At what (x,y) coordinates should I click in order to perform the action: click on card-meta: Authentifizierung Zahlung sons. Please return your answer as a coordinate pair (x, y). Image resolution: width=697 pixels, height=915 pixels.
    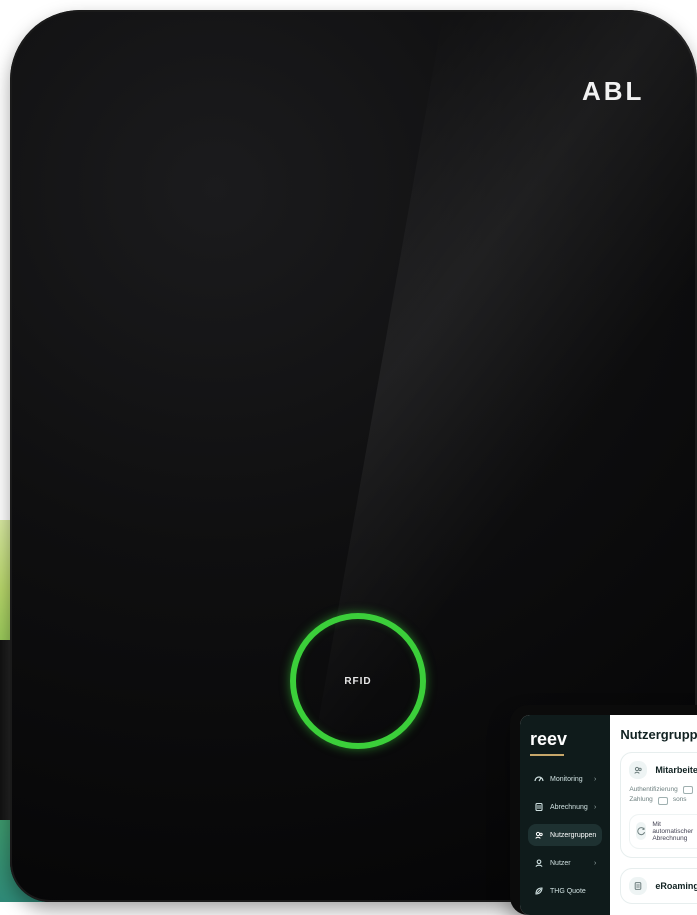
    Looking at the image, I should click on (663, 795).